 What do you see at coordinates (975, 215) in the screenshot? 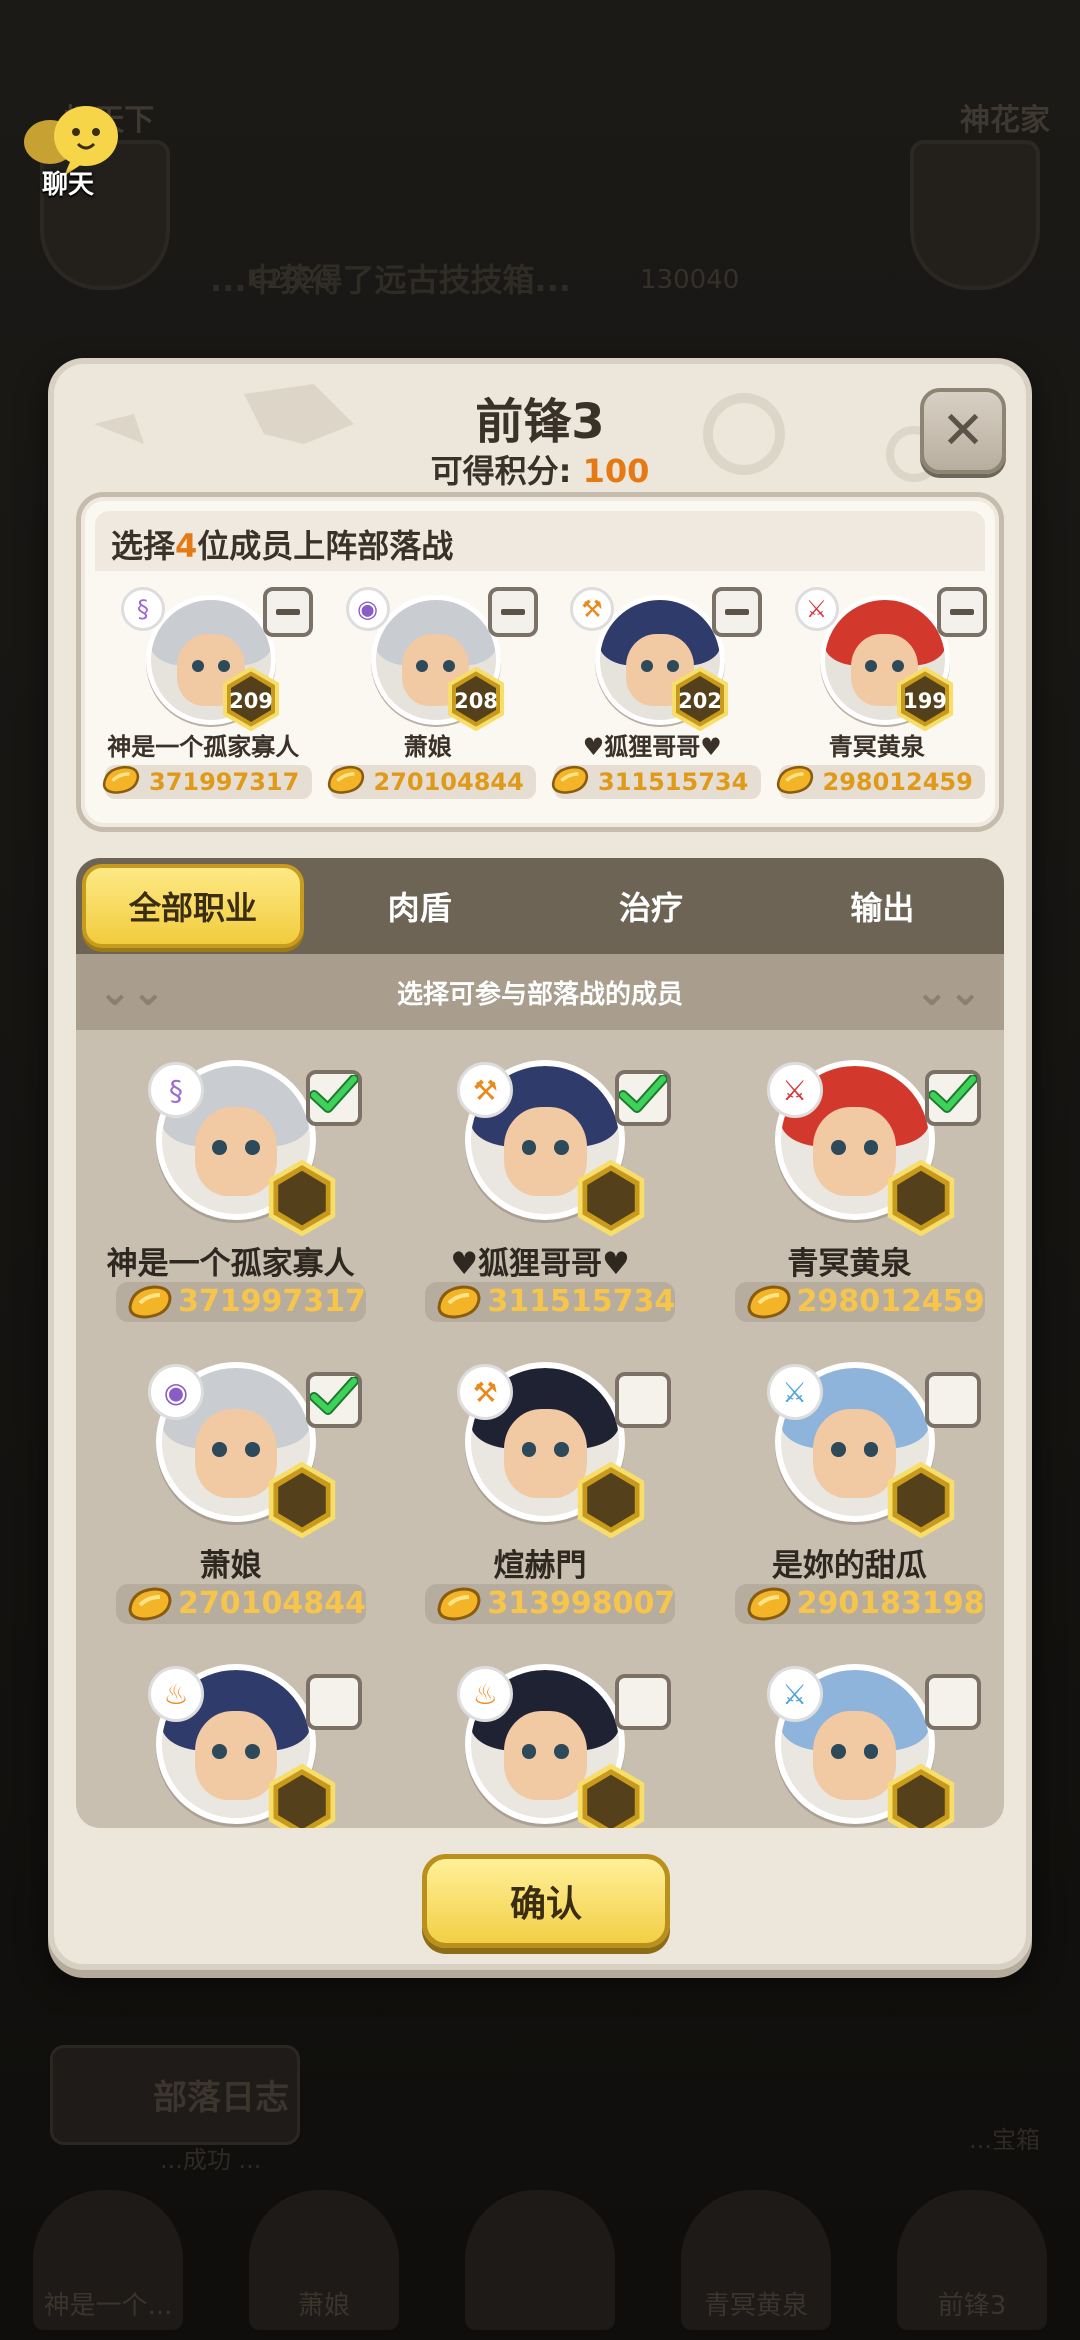
I see `bg-emblem-right` at bounding box center [975, 215].